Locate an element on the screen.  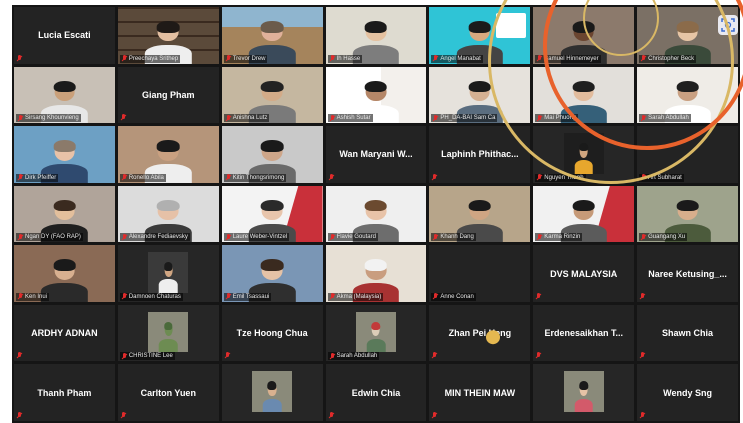
participant-tile-carlton-yuen: Carlton Yuen is located at coordinates (168, 392).